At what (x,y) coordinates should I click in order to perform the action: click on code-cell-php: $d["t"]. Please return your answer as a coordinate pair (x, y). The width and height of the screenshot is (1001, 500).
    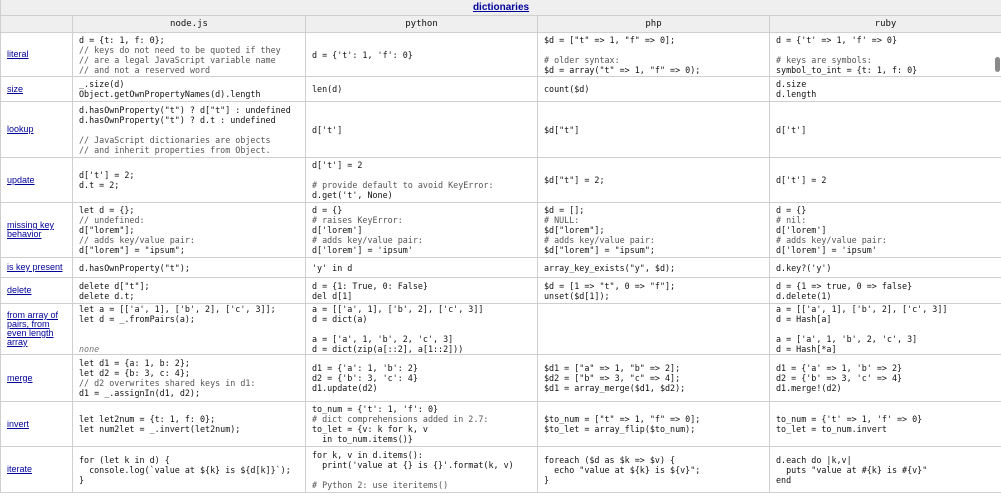
    Looking at the image, I should click on (653, 129).